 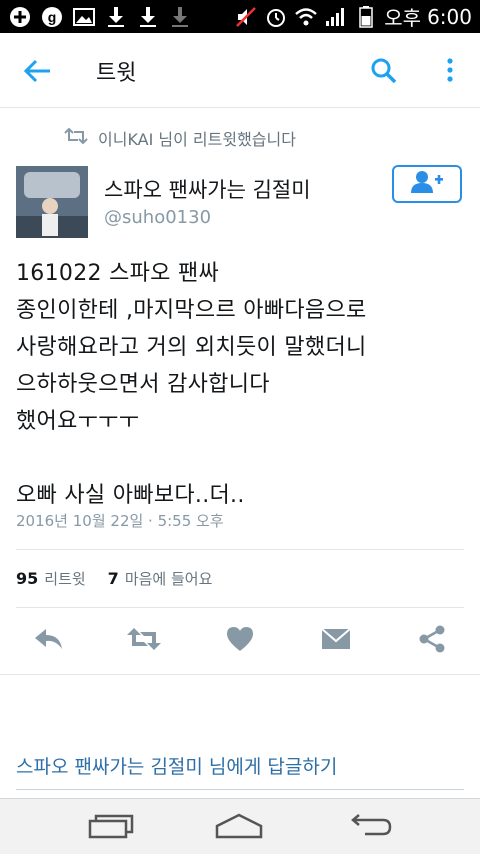 I want to click on system-nav-bar, so click(x=240, y=826).